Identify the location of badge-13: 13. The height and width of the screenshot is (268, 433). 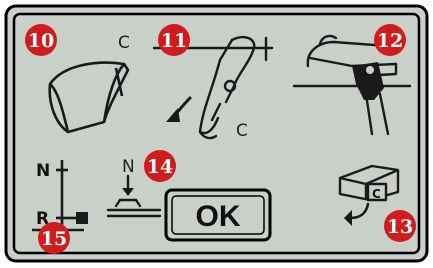
(400, 226).